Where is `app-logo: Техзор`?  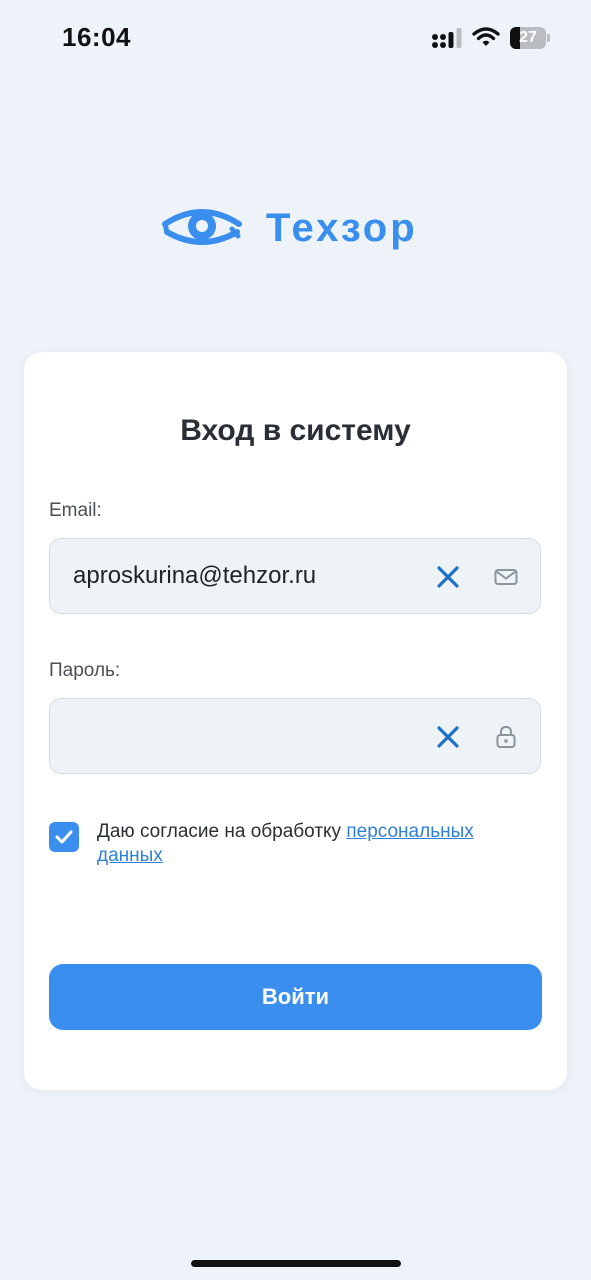
app-logo: Техзор is located at coordinates (290, 228).